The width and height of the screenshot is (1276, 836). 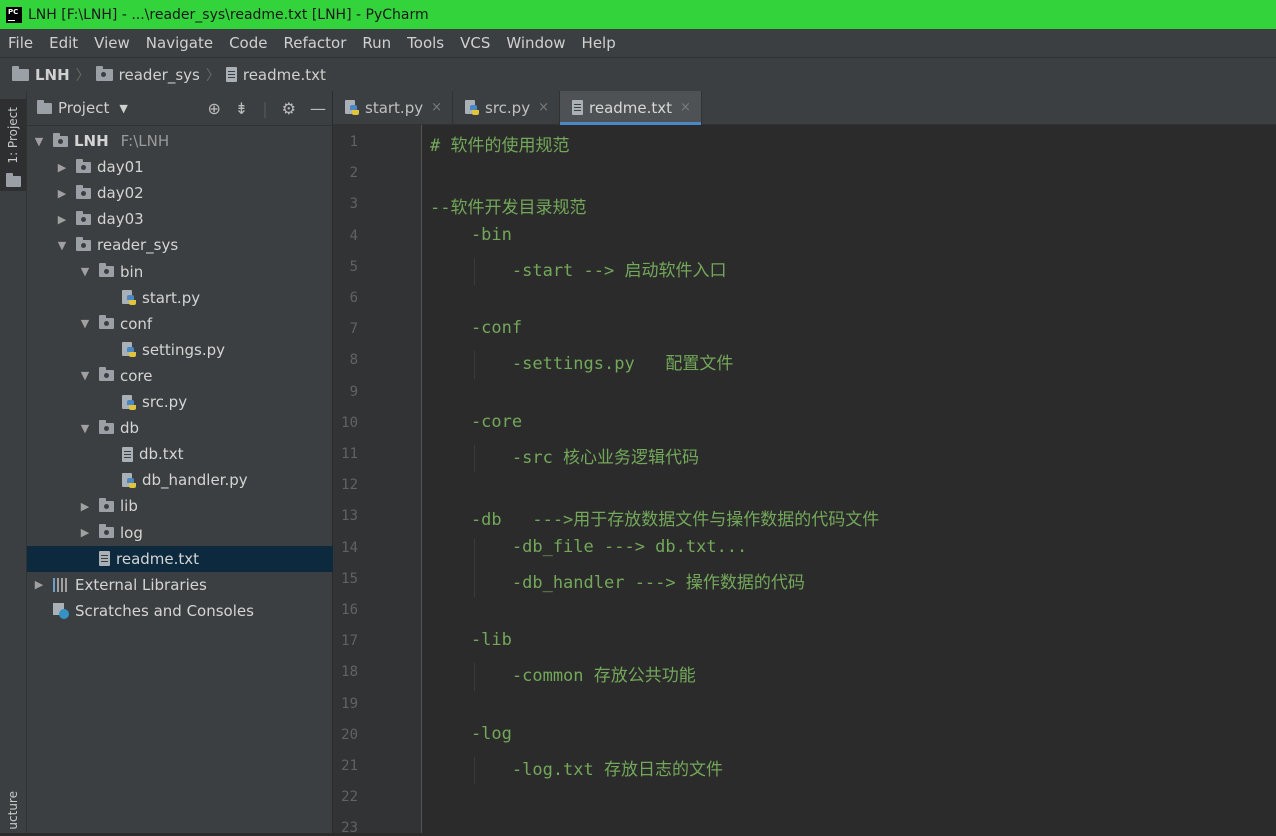 I want to click on menu-refactor: Refactor, so click(x=314, y=43).